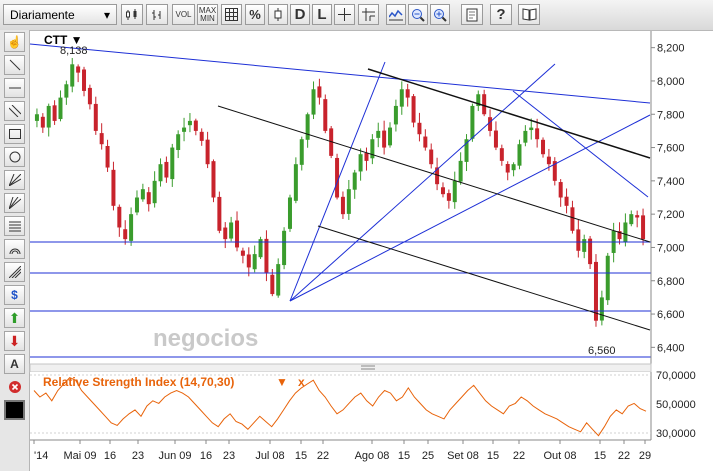  What do you see at coordinates (138, 382) in the screenshot?
I see `rsi-title: Relative Strength Index (14,70,30)` at bounding box center [138, 382].